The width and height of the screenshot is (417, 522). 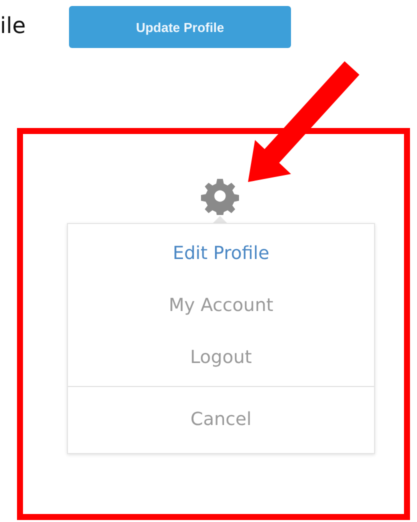 I want to click on menu-item: Edit Profile, so click(x=221, y=254).